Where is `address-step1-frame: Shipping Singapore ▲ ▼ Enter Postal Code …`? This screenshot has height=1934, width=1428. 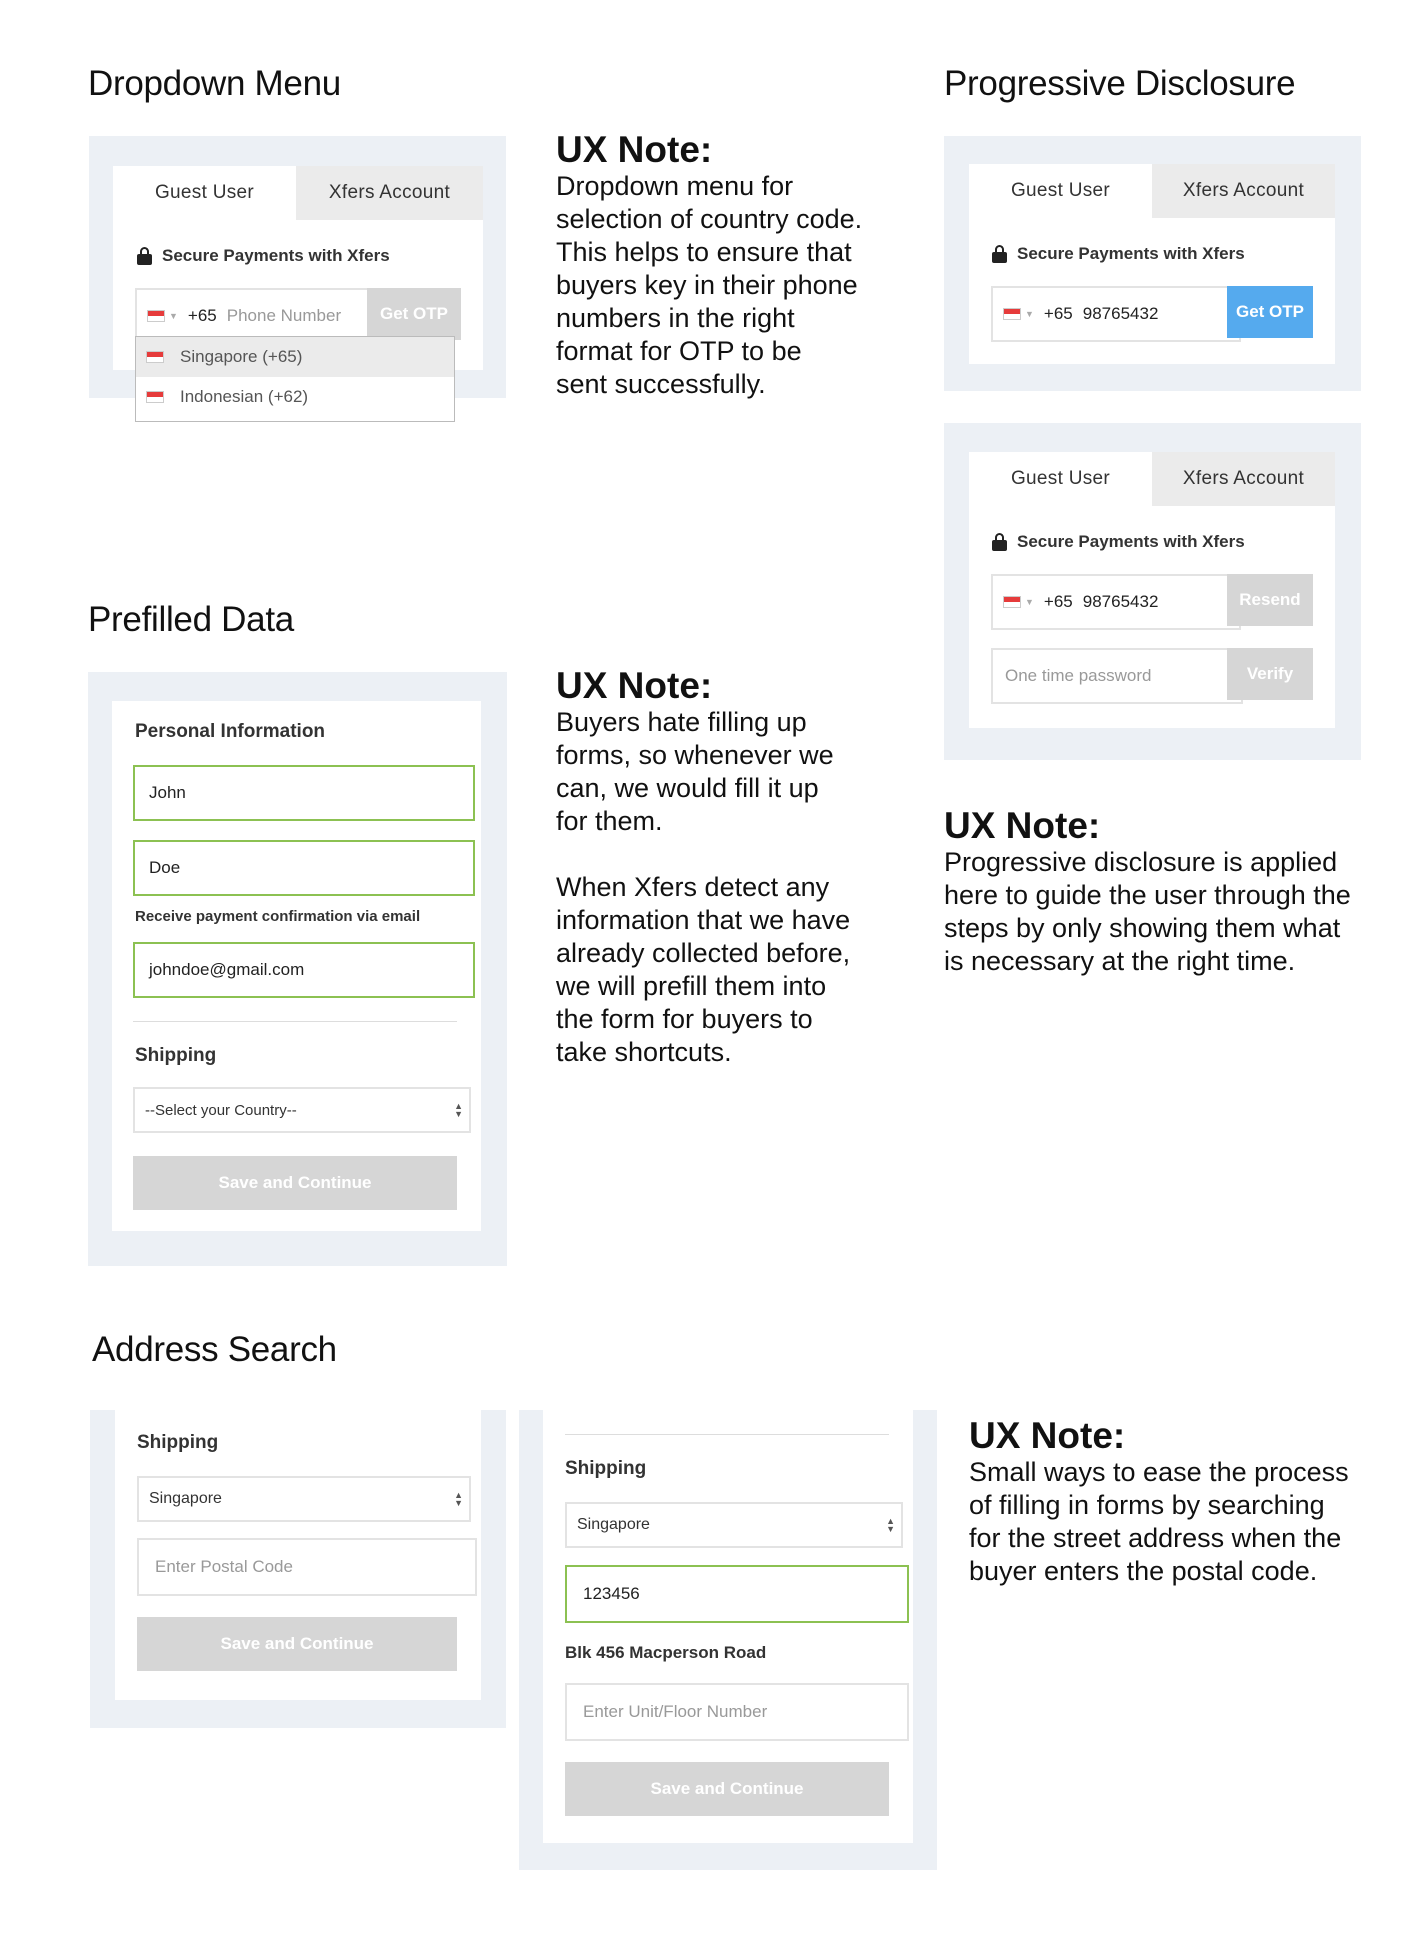
address-step1-frame: Shipping Singapore ▲ ▼ Enter Postal Code … is located at coordinates (298, 1569).